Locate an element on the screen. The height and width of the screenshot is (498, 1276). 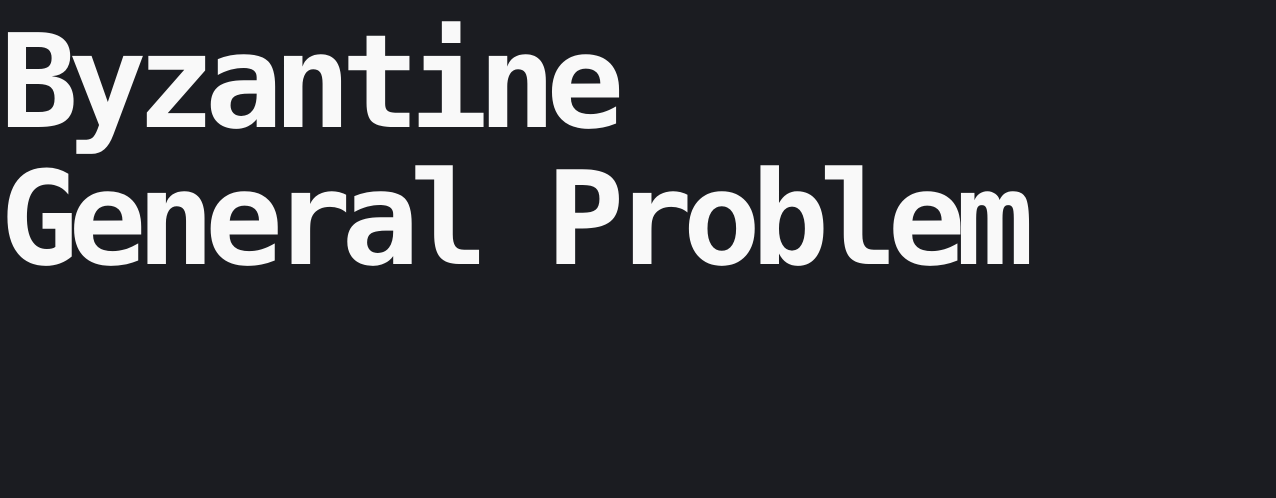
title-line-1: Byzantine is located at coordinates (312, 82).